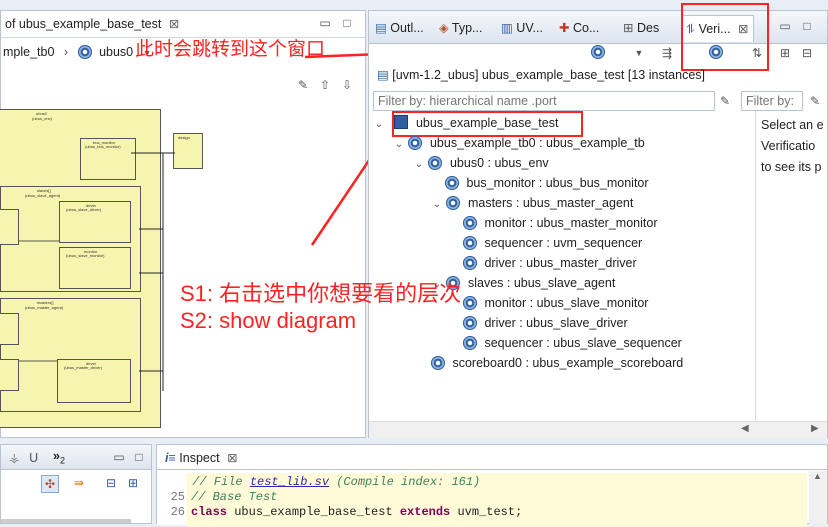 The width and height of the screenshot is (828, 527). What do you see at coordinates (66, 521) in the screenshot?
I see `bottom-left-scrollbar` at bounding box center [66, 521].